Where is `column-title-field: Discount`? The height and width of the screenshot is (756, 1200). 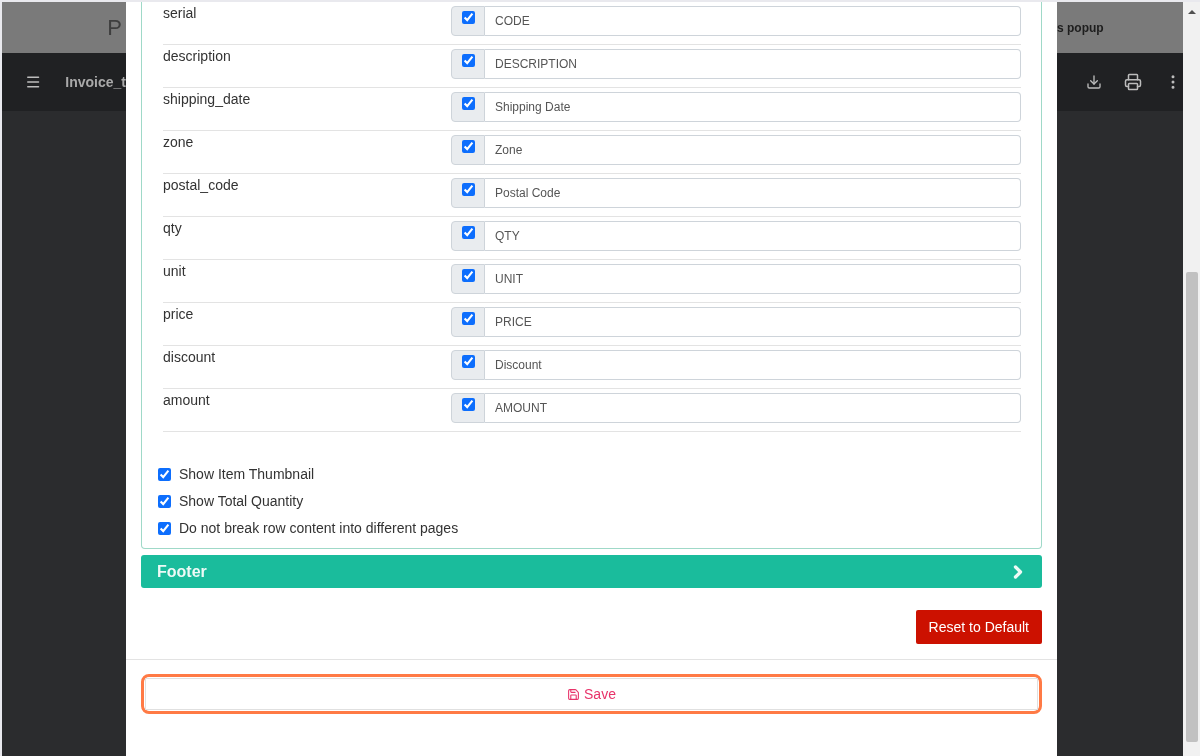 column-title-field: Discount is located at coordinates (753, 365).